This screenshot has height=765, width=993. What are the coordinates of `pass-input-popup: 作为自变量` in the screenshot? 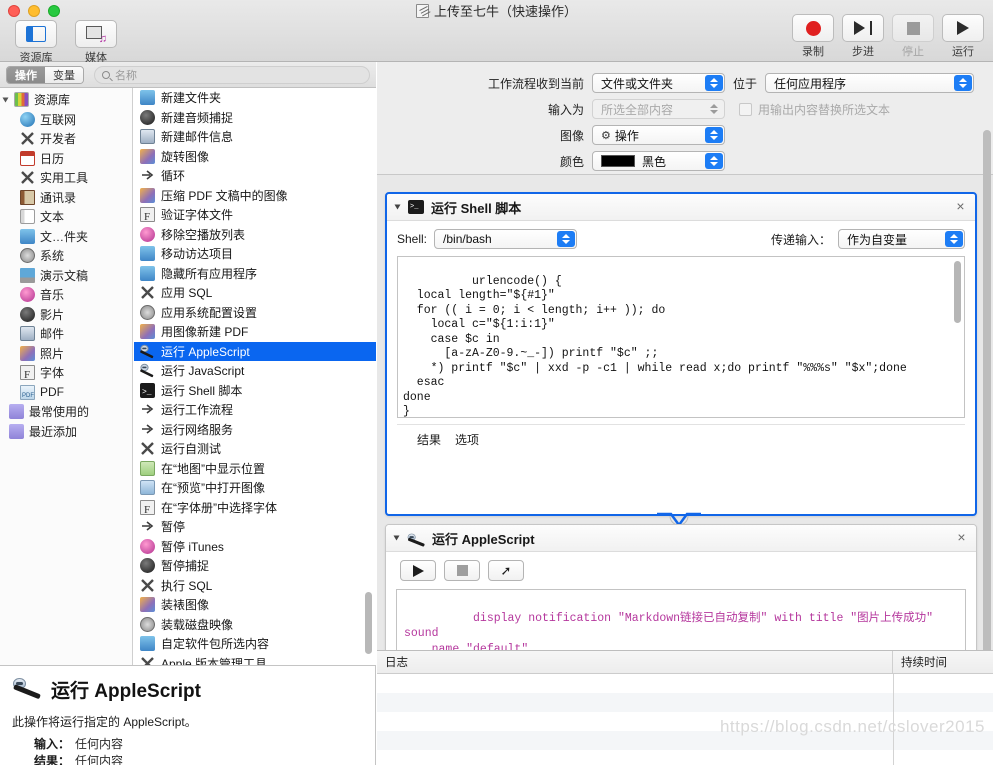 It's located at (901, 239).